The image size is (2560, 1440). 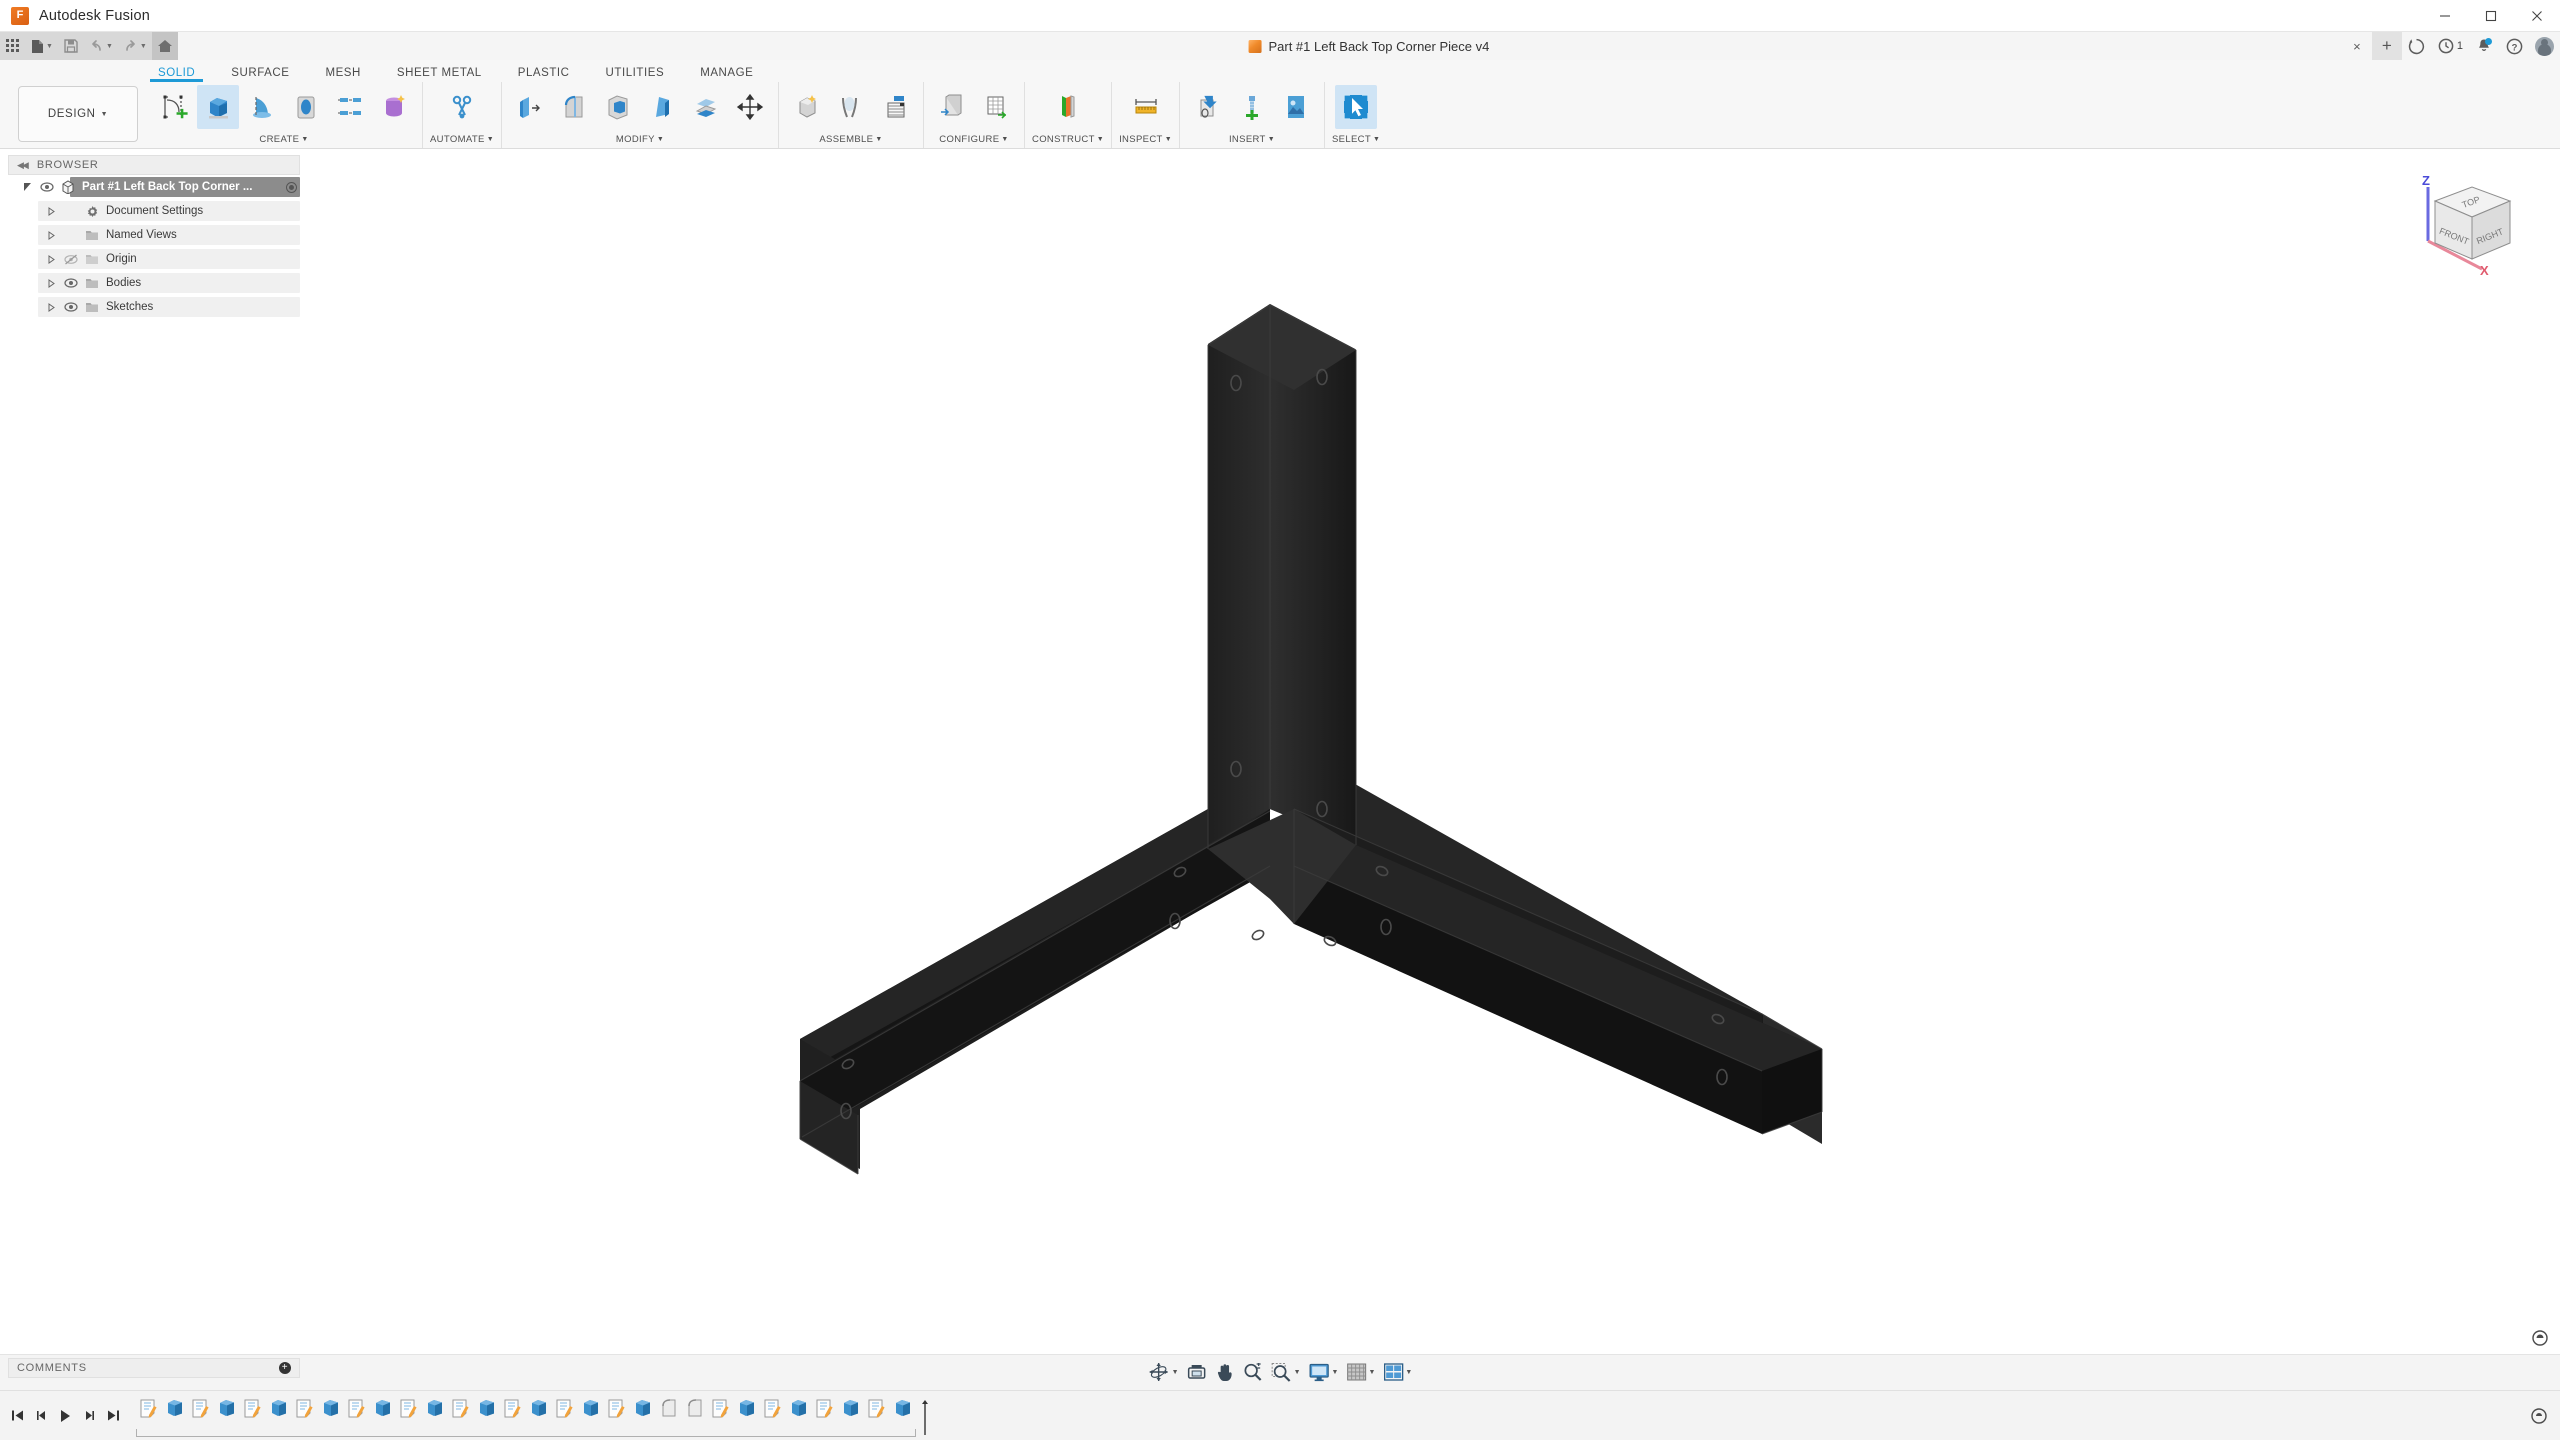 I want to click on panel-label-modify: MODIFY ▼, so click(x=640, y=141).